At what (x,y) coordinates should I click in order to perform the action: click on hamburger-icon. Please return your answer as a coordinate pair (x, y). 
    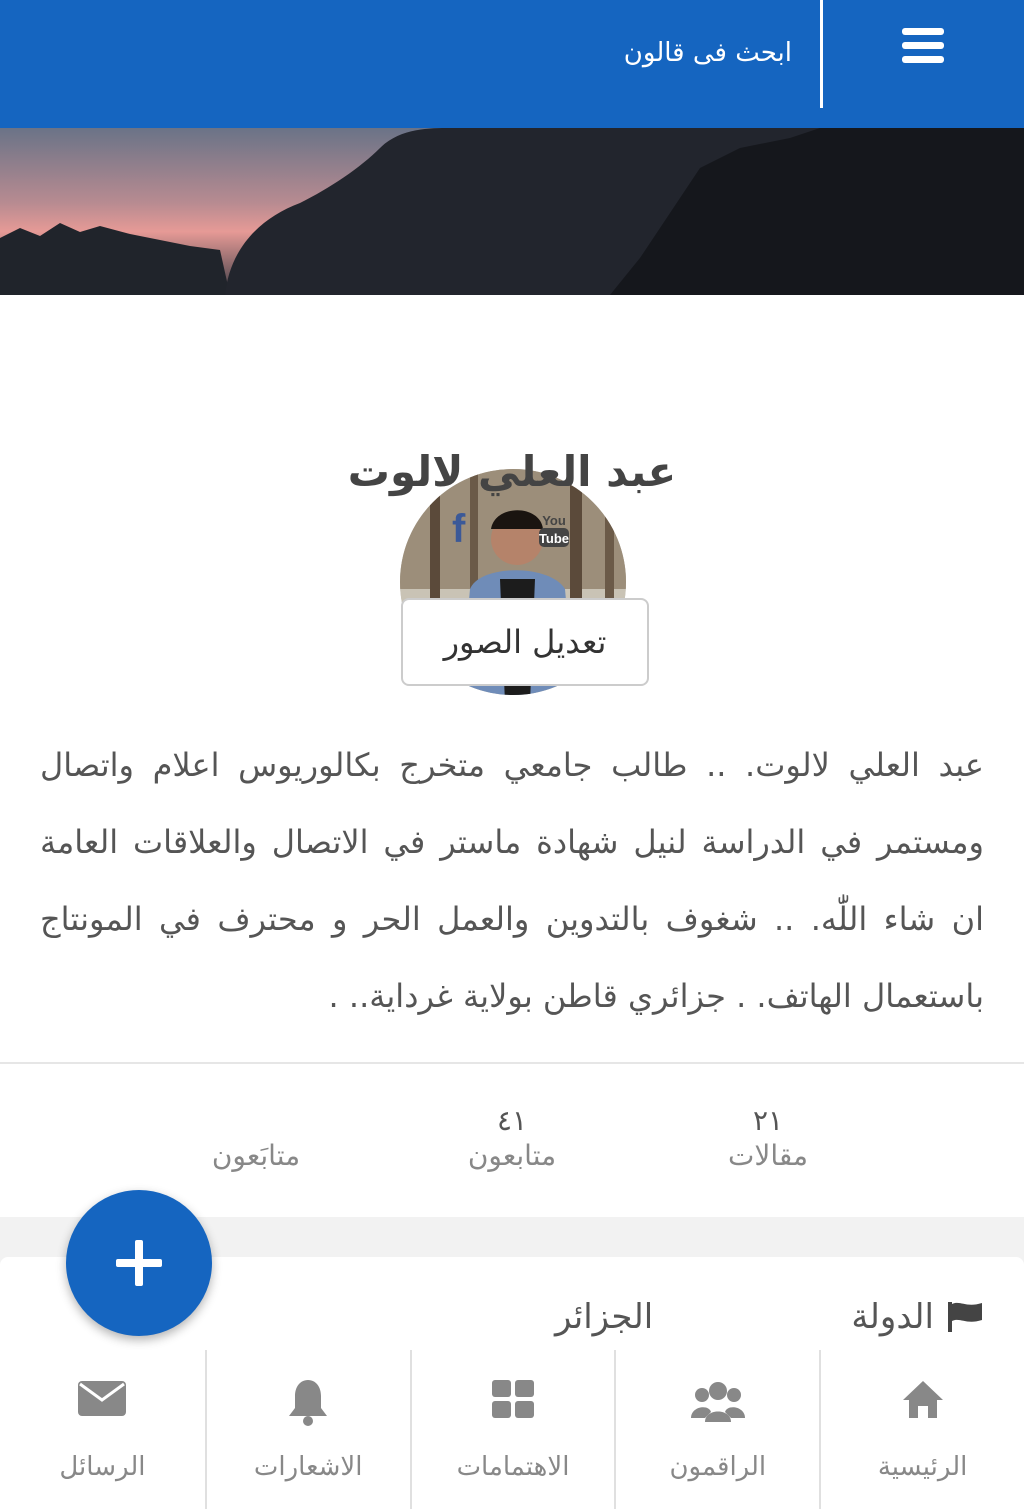
    Looking at the image, I should click on (924, 46).